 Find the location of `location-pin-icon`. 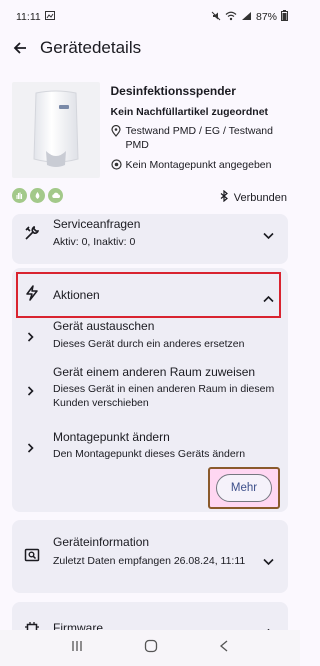

location-pin-icon is located at coordinates (118, 138).